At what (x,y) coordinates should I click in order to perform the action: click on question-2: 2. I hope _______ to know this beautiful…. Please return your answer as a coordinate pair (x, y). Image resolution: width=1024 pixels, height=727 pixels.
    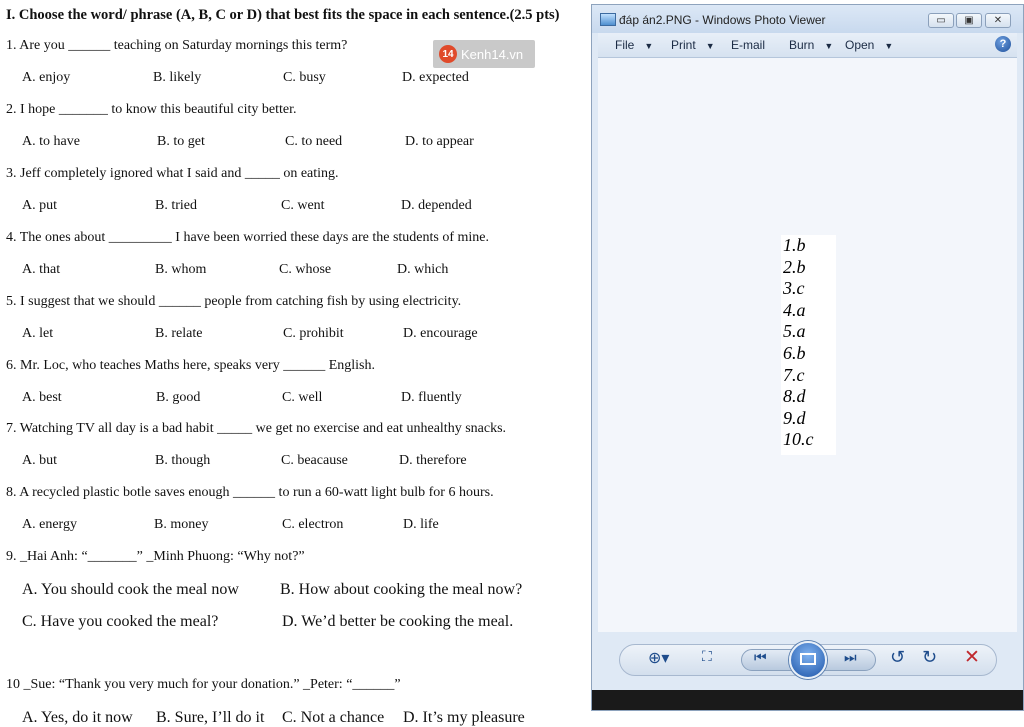
    Looking at the image, I should click on (151, 109).